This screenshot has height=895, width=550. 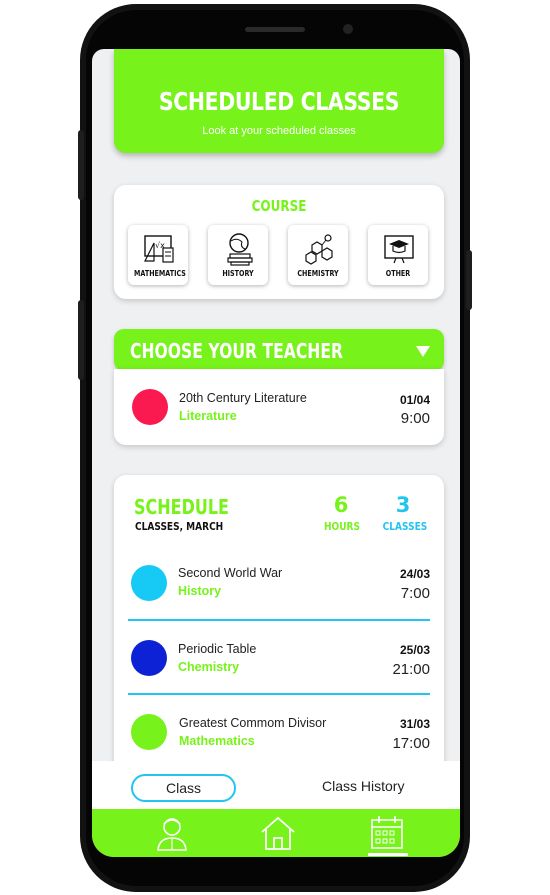 What do you see at coordinates (237, 351) in the screenshot?
I see `teacher-title: CHOOSE YOUR TEACHER` at bounding box center [237, 351].